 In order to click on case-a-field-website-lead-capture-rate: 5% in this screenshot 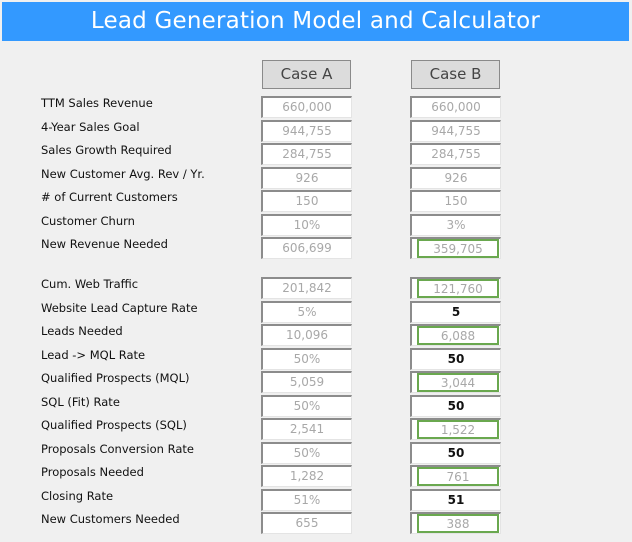, I will do `click(306, 312)`.